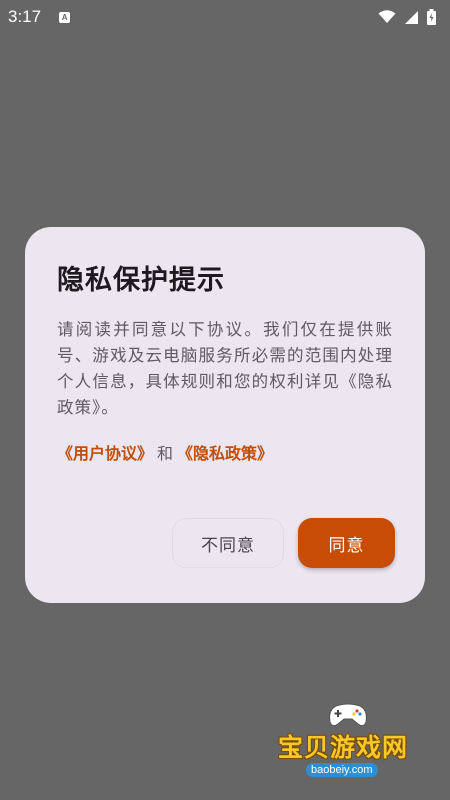  What do you see at coordinates (346, 543) in the screenshot?
I see `agree-button: 同意` at bounding box center [346, 543].